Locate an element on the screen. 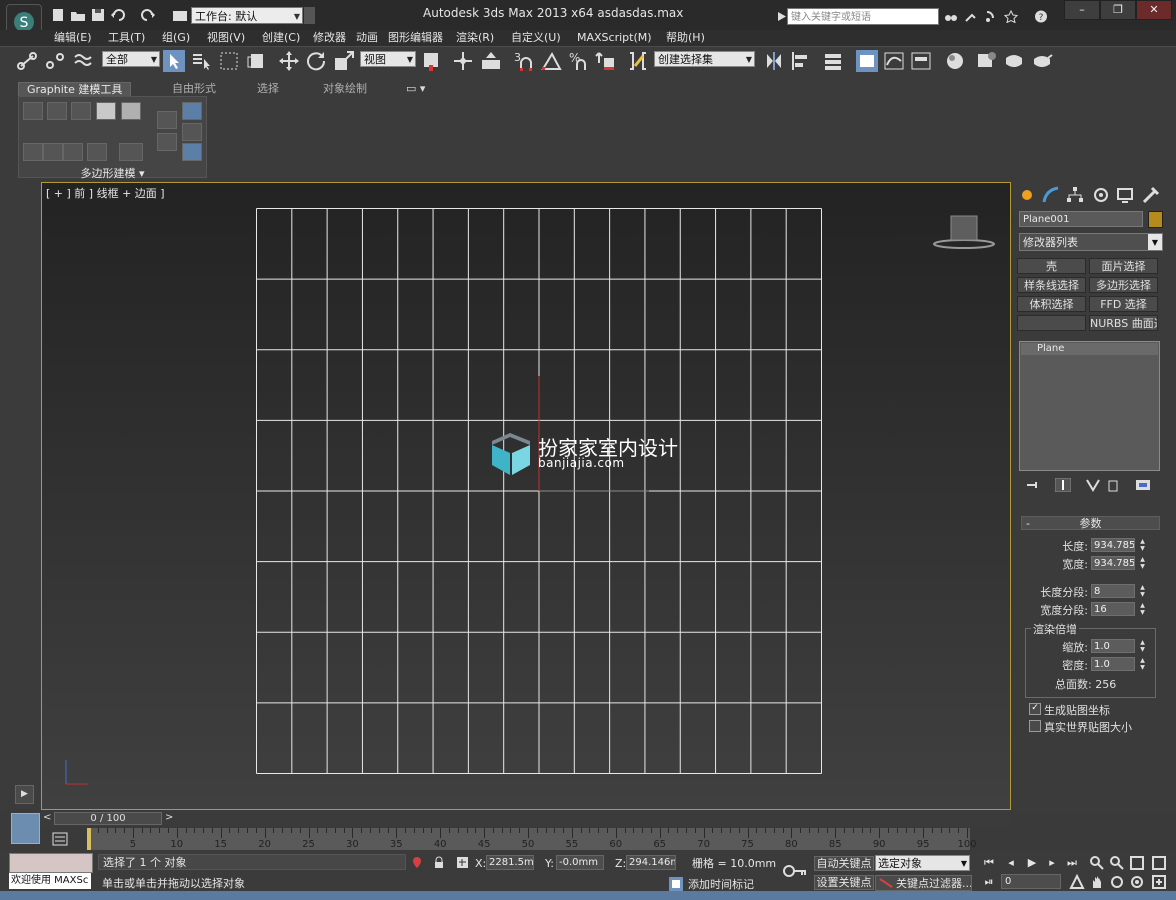 Image resolution: width=1176 pixels, height=900 pixels. ribbon-tool-2-icon is located at coordinates (53, 152).